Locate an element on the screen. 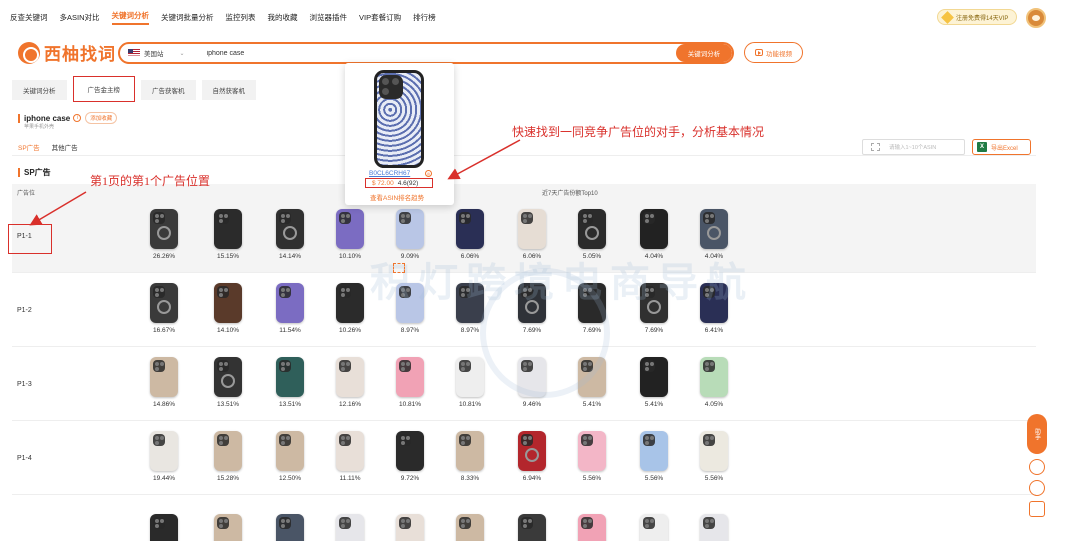  ad-product-cell: 4.05% is located at coordinates (714, 382).